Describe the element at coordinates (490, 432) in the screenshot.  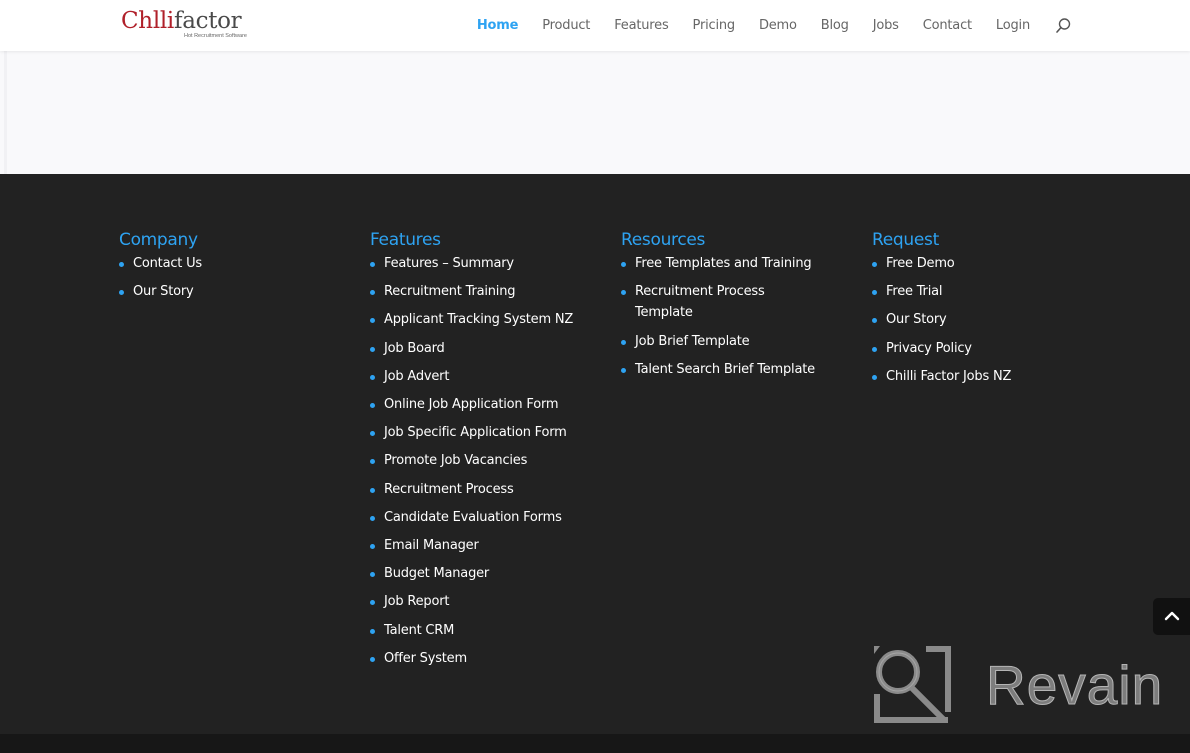
I see `footer-link-job-specific-application-form: Job Specific Application Form` at that location.